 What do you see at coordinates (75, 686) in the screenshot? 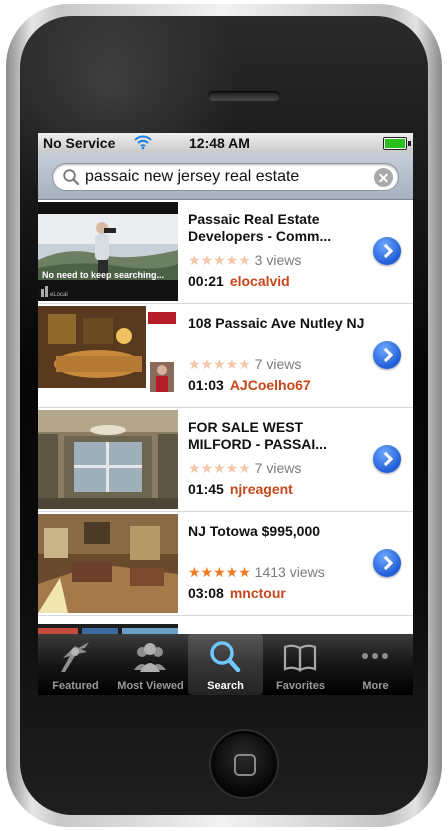
I see `tab-label: Featured` at bounding box center [75, 686].